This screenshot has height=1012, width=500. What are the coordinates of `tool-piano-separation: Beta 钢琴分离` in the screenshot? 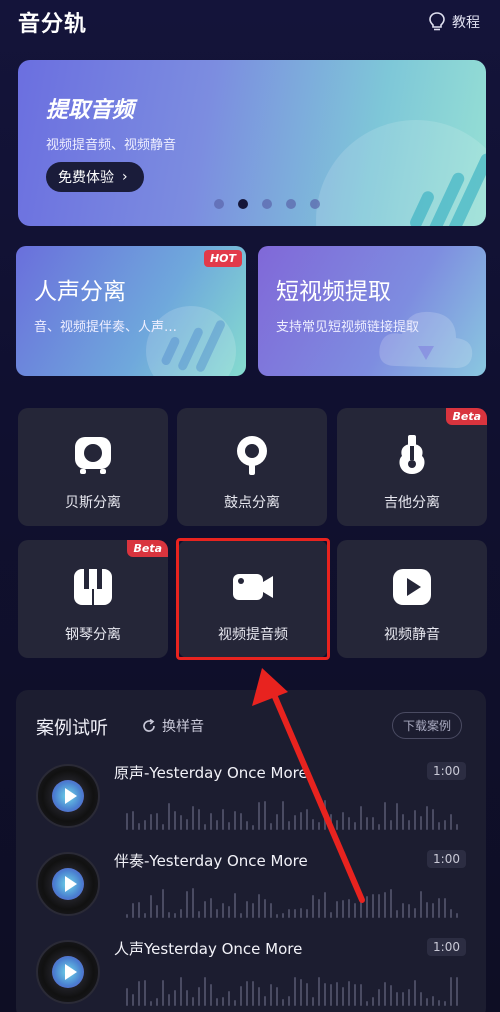 It's located at (93, 599).